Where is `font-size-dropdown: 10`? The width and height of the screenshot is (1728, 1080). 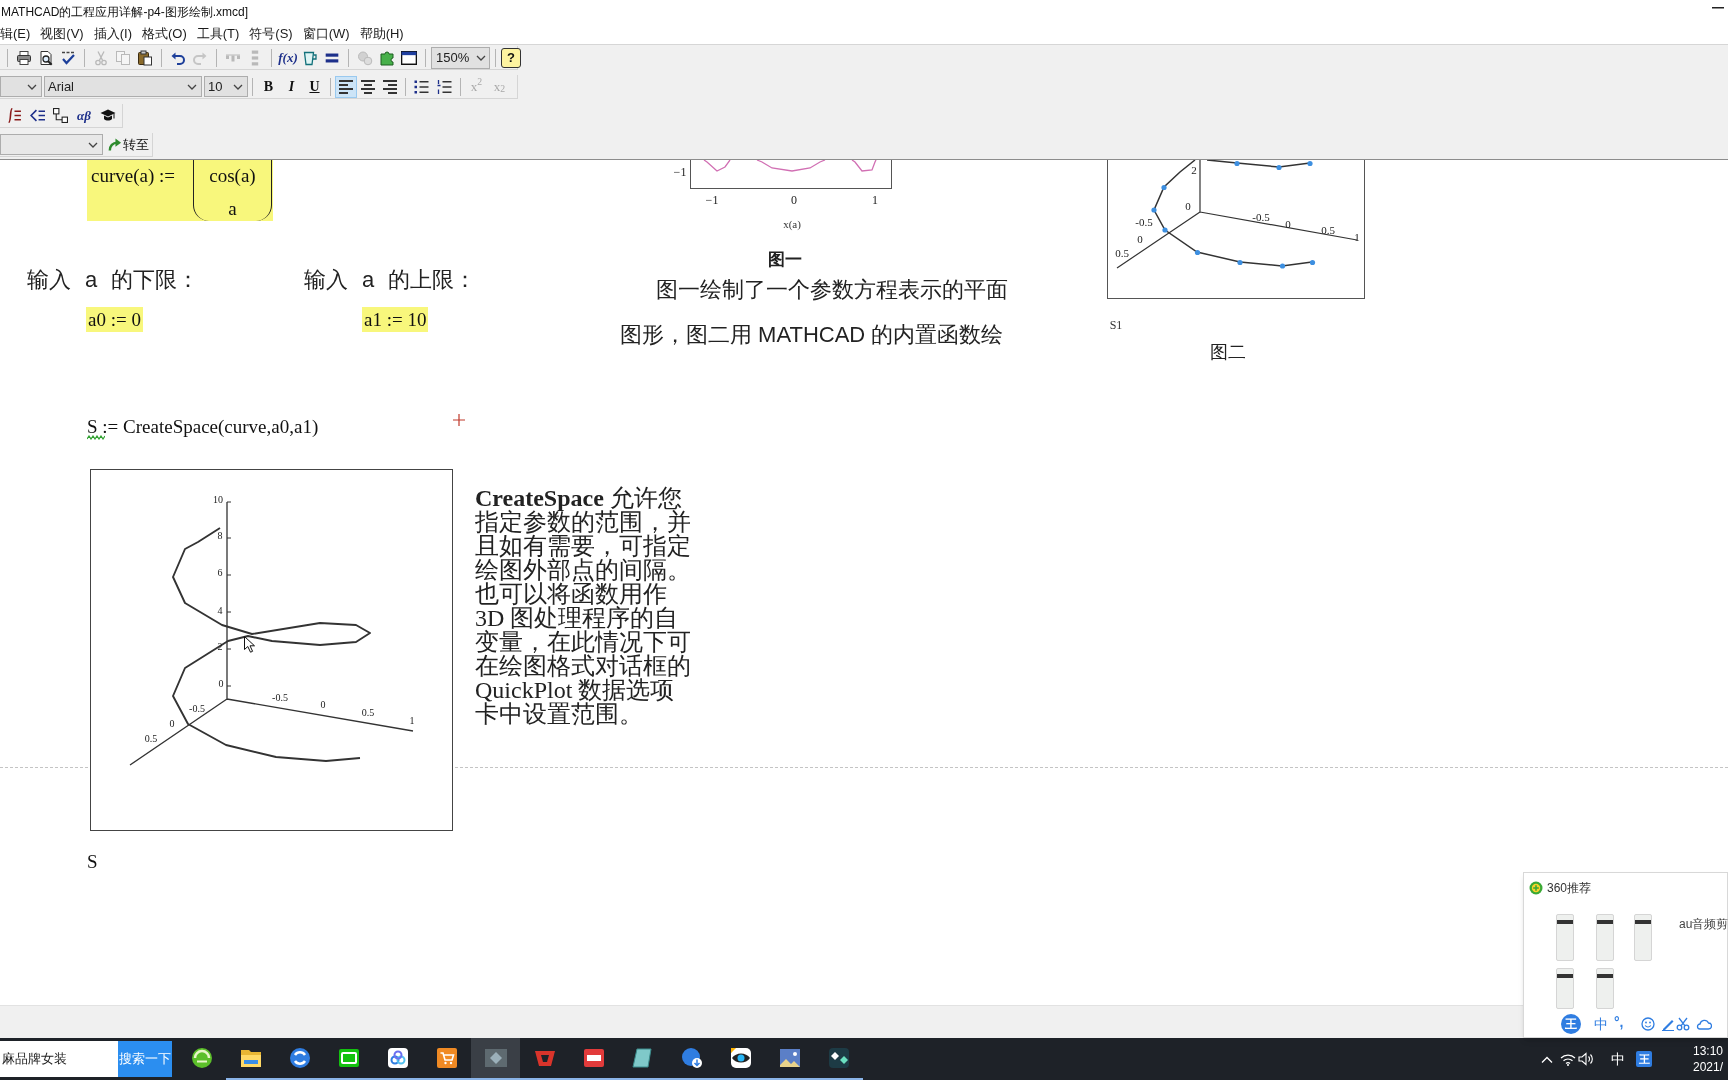
font-size-dropdown: 10 is located at coordinates (226, 86).